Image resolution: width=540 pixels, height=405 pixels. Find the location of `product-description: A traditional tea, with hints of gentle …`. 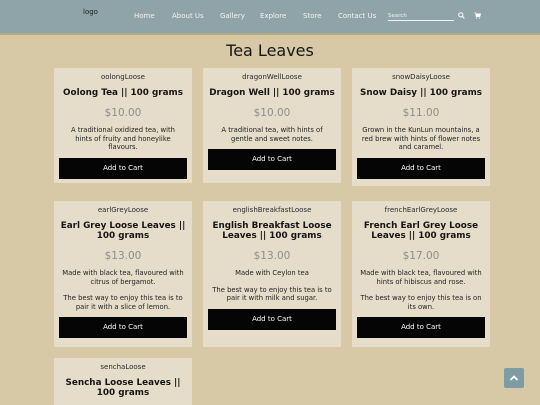

product-description: A traditional tea, with hints of gentle … is located at coordinates (272, 134).